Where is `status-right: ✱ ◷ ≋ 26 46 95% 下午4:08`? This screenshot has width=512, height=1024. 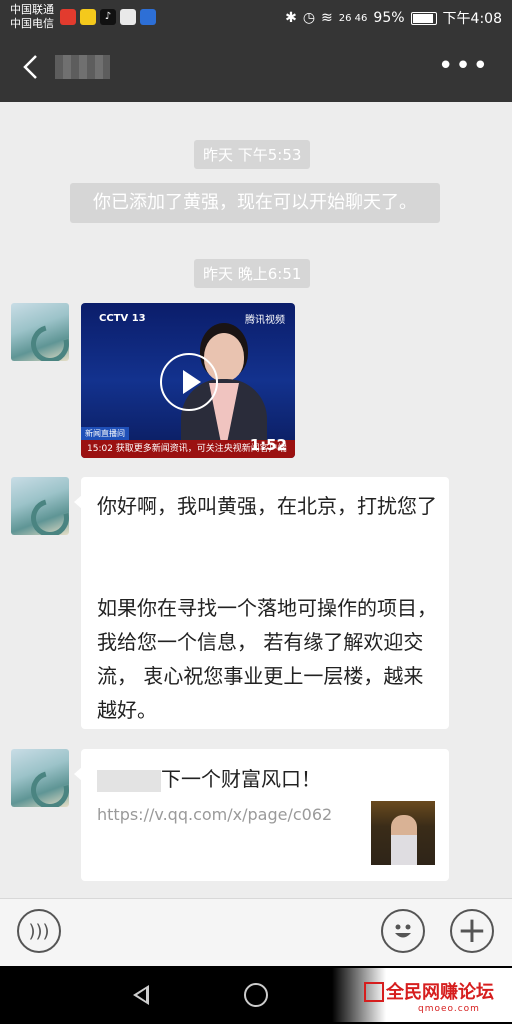 status-right: ✱ ◷ ≋ 26 46 95% 下午4:08 is located at coordinates (393, 18).